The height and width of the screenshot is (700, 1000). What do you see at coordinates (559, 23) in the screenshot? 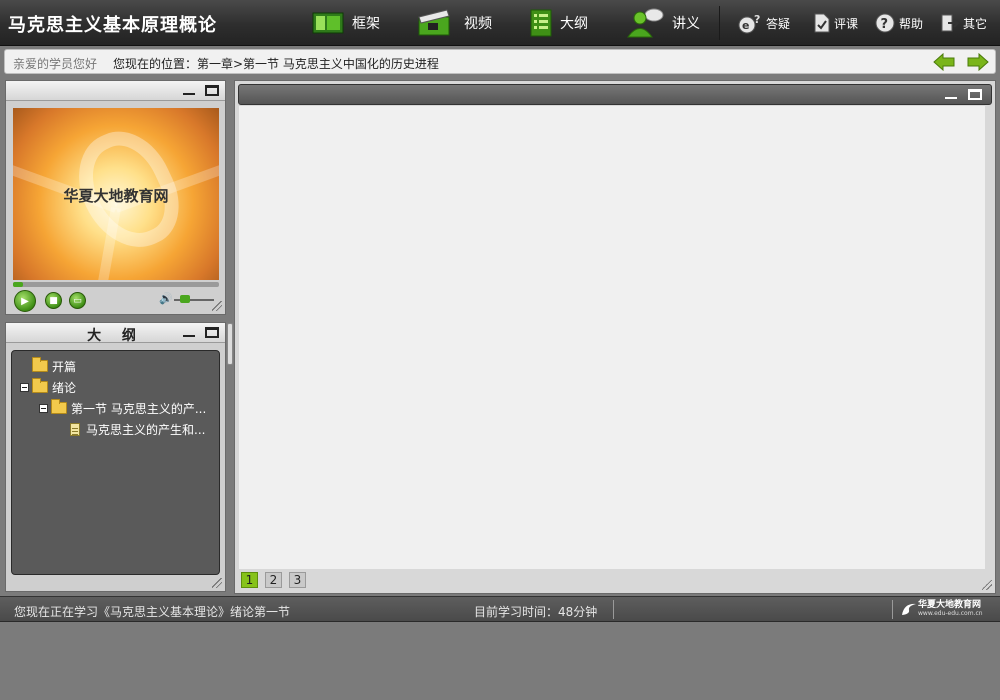
I see `nav-outline-button: 大纲` at bounding box center [559, 23].